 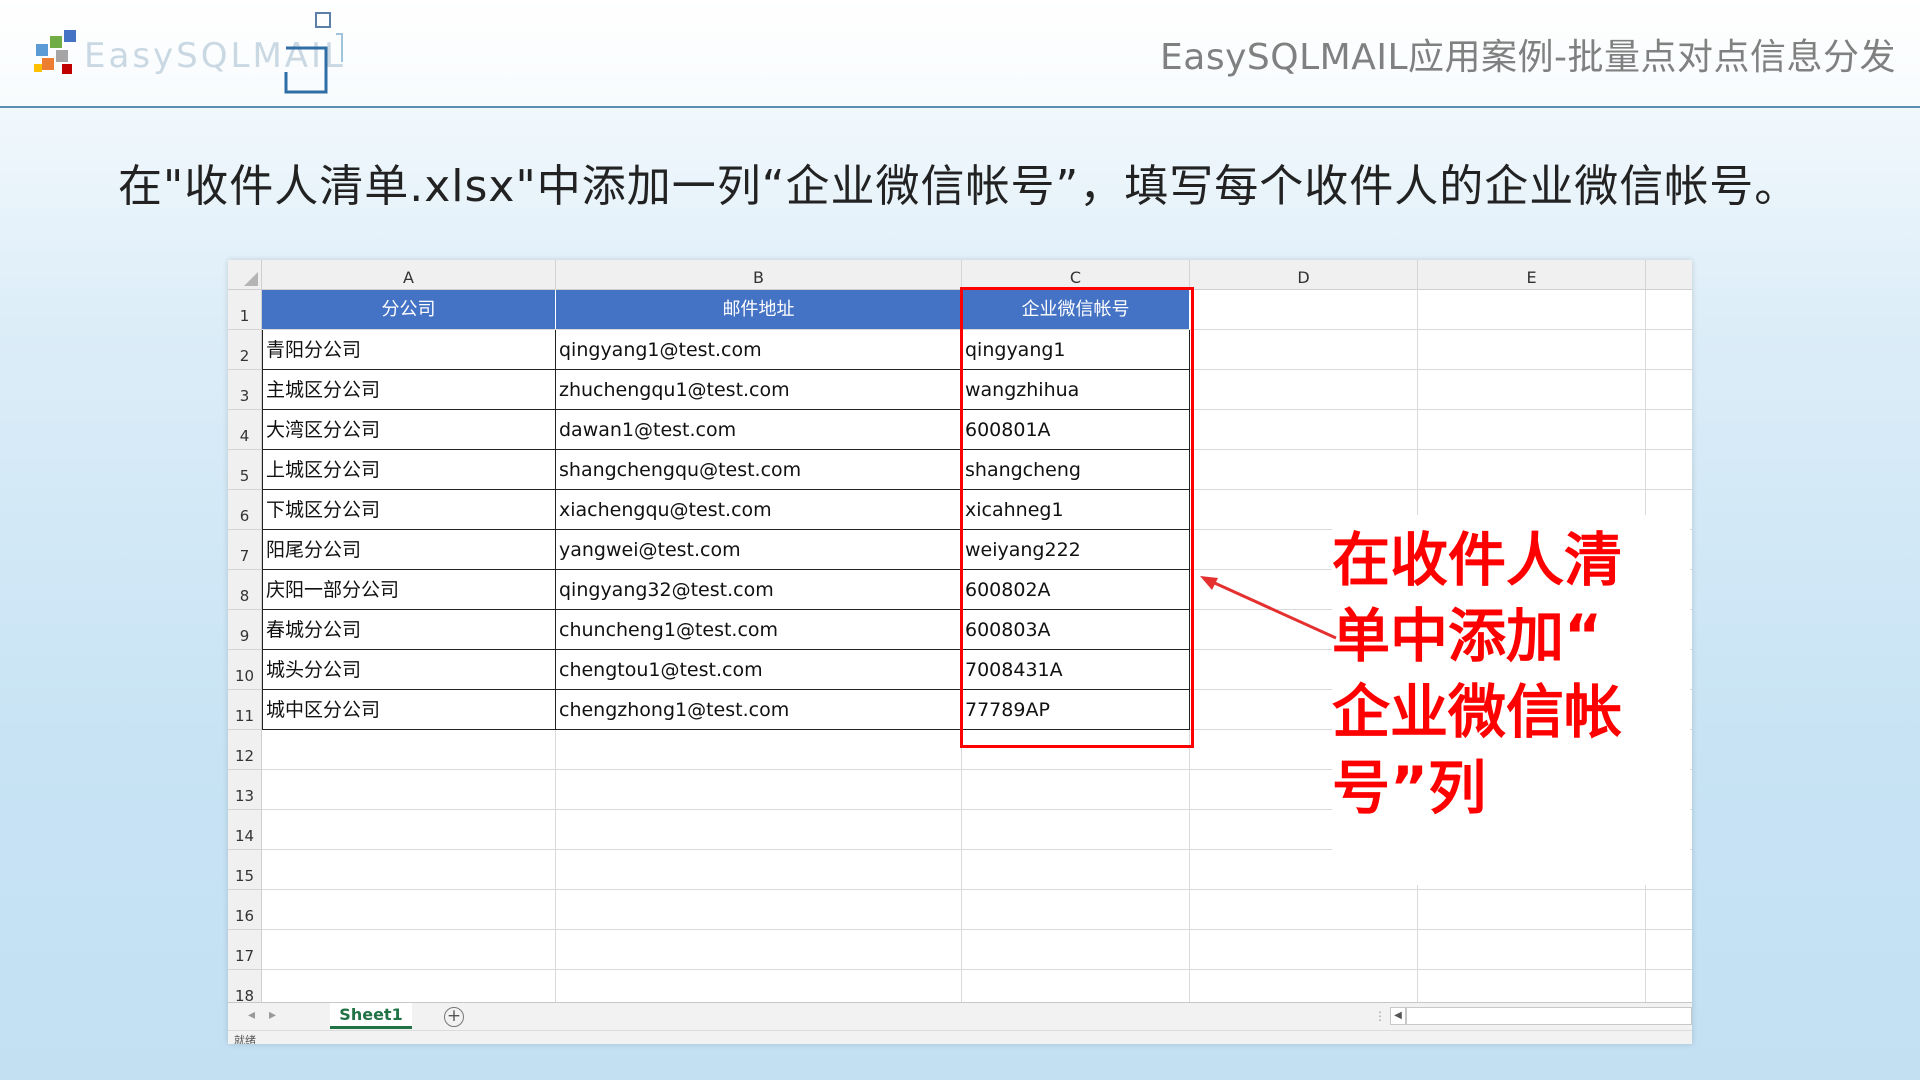 What do you see at coordinates (409, 670) in the screenshot?
I see `cell-branch: 城头分公司` at bounding box center [409, 670].